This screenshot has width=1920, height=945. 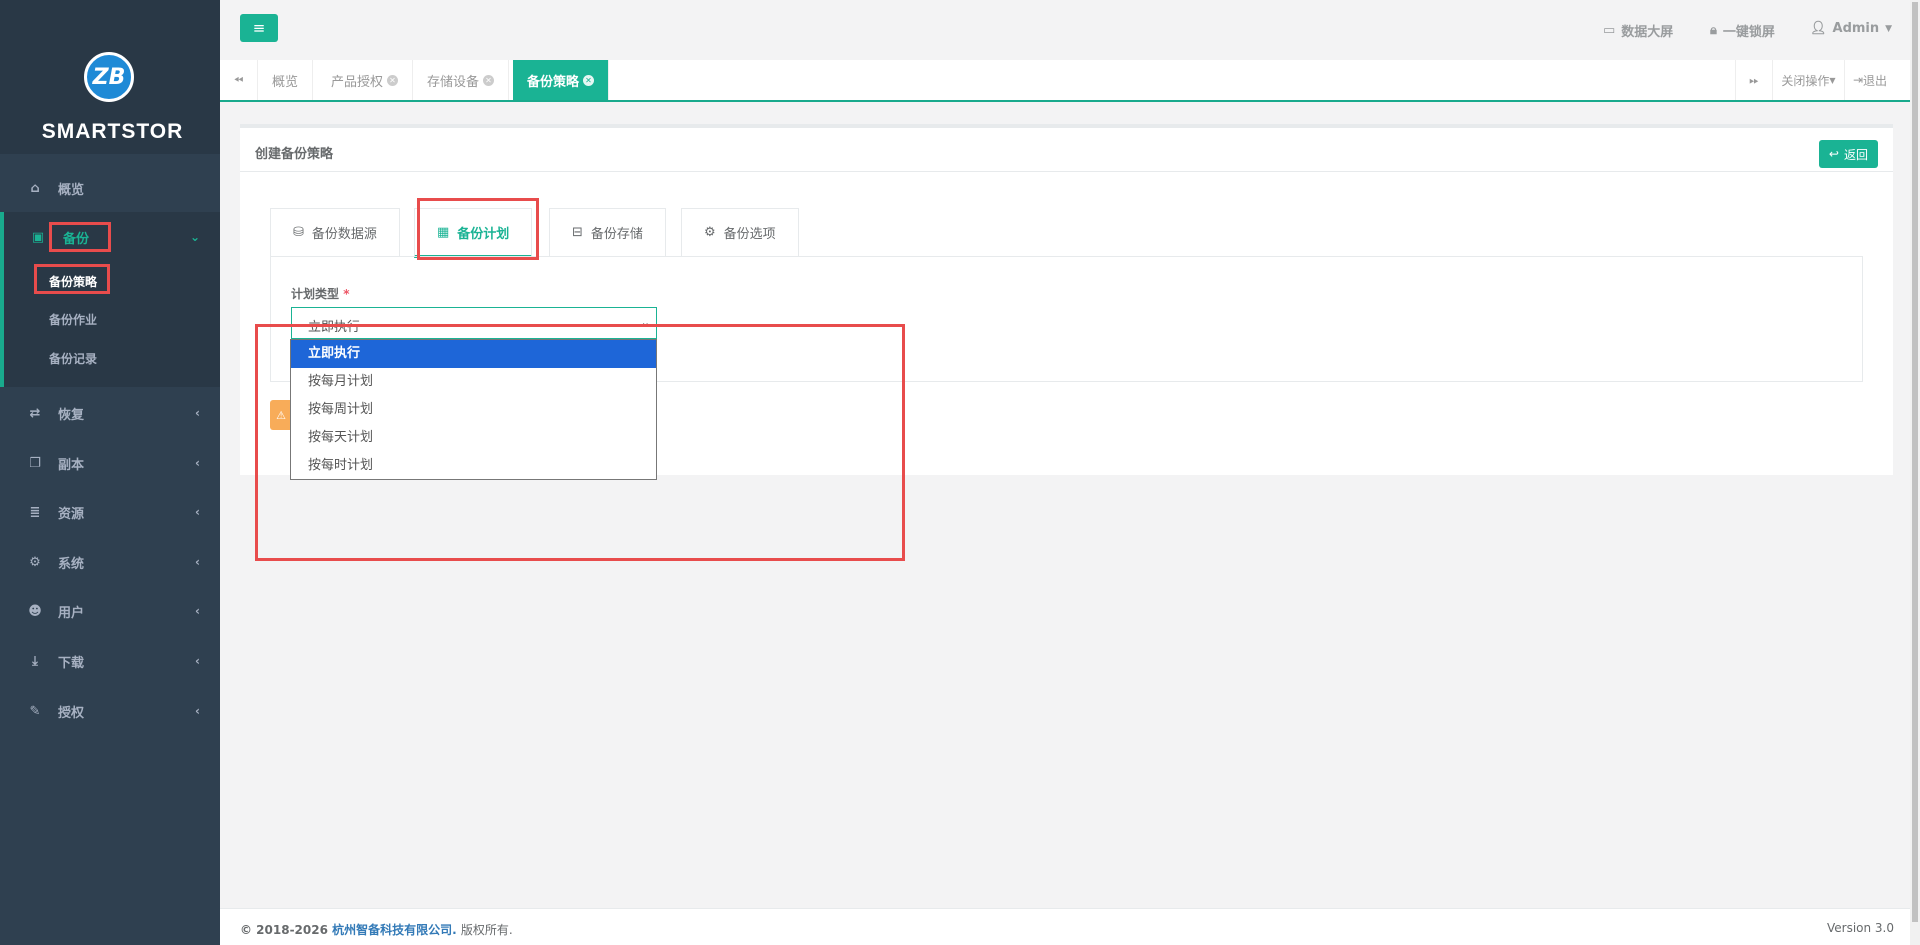 I want to click on cube-icon: ▣, so click(x=38, y=237).